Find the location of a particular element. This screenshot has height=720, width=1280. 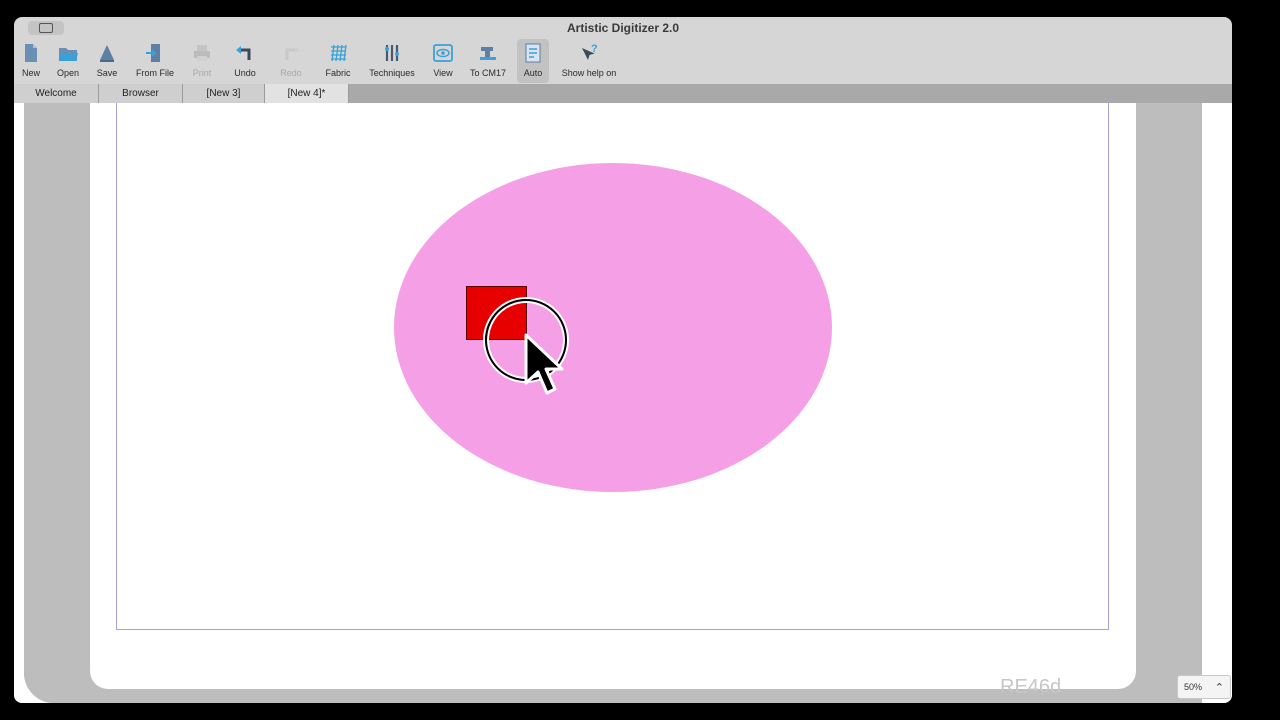

fabric-button: Fabric is located at coordinates (338, 61).